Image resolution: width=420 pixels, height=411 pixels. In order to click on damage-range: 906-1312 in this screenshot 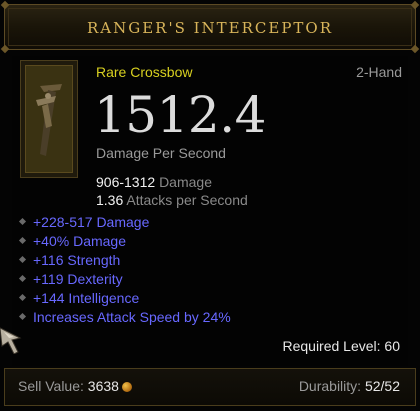, I will do `click(126, 182)`.